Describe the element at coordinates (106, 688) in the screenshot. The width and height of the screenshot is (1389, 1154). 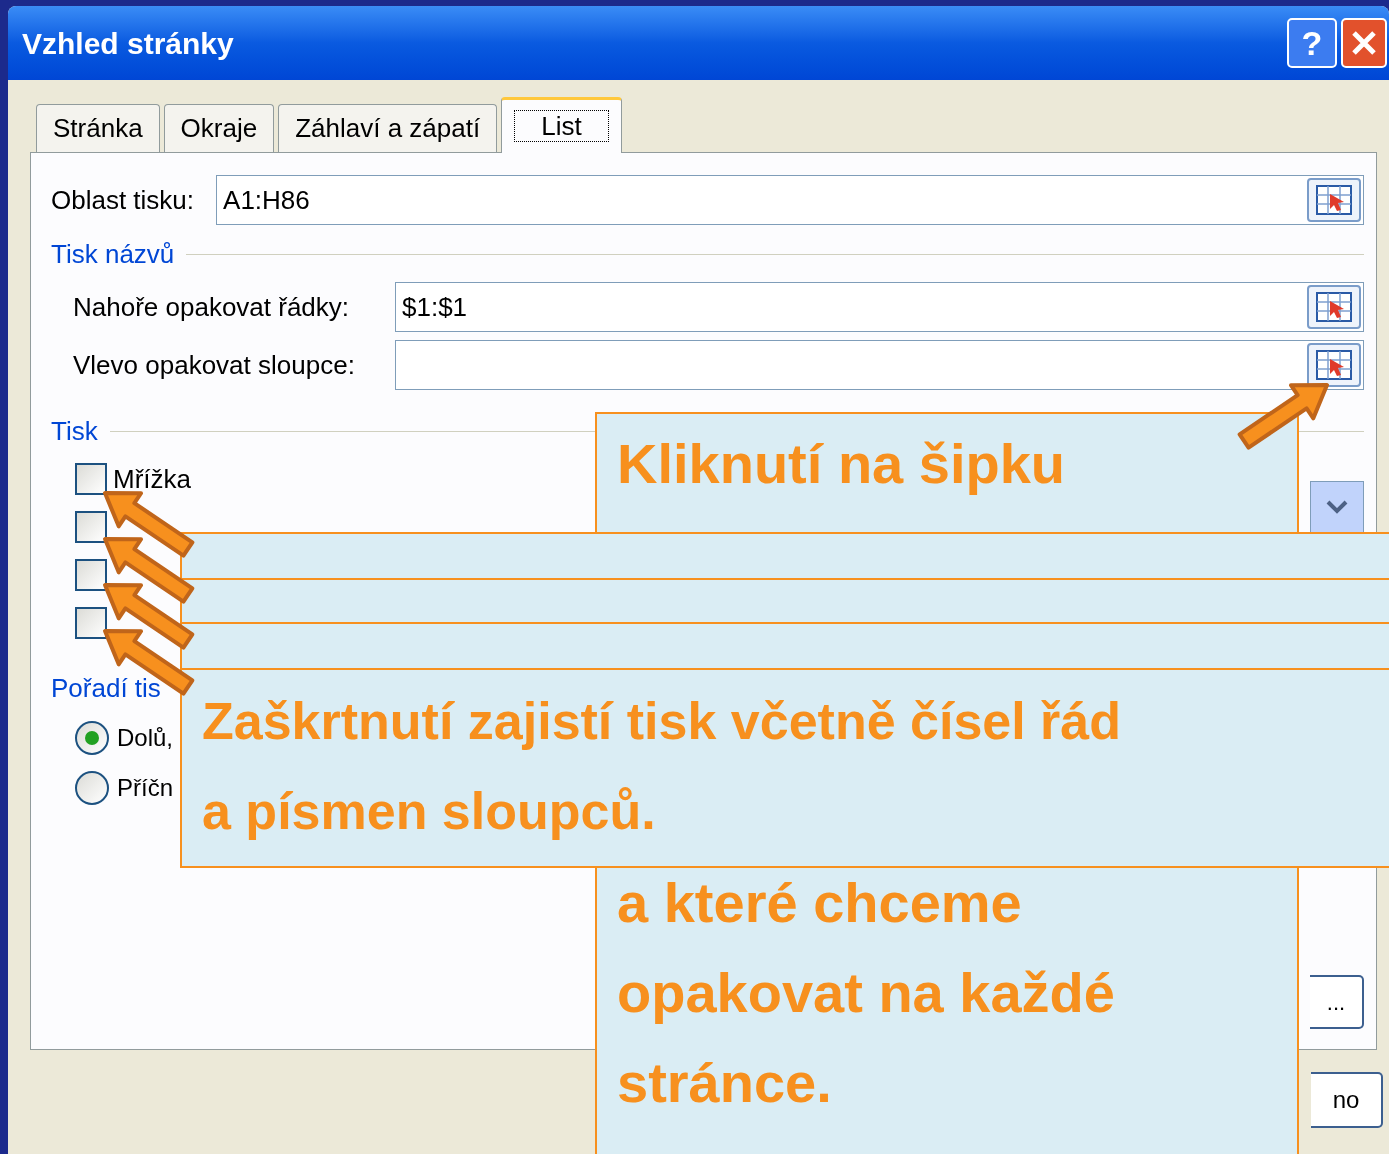
I see `section-heading: Pořadí tis` at that location.